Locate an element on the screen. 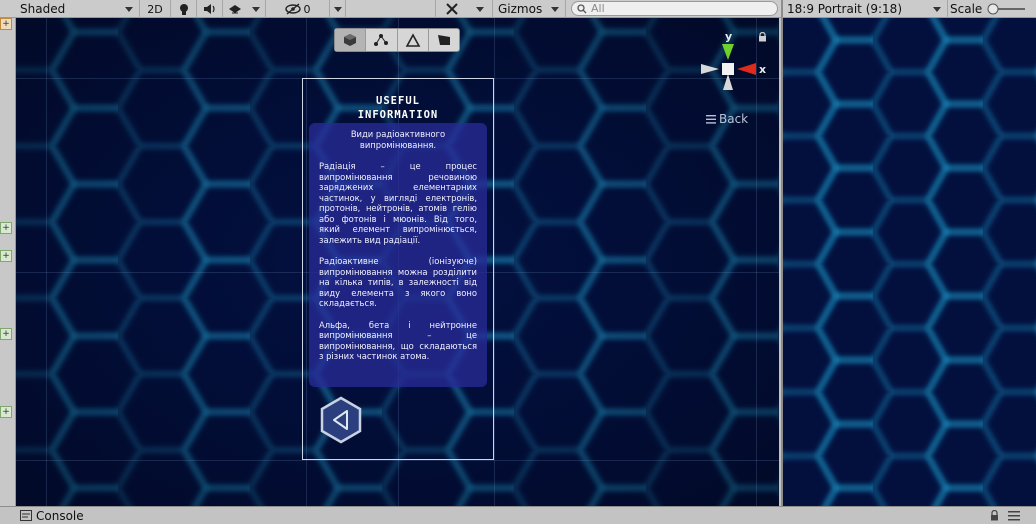 The image size is (1036, 524). scale-slider is located at coordinates (1007, 9).